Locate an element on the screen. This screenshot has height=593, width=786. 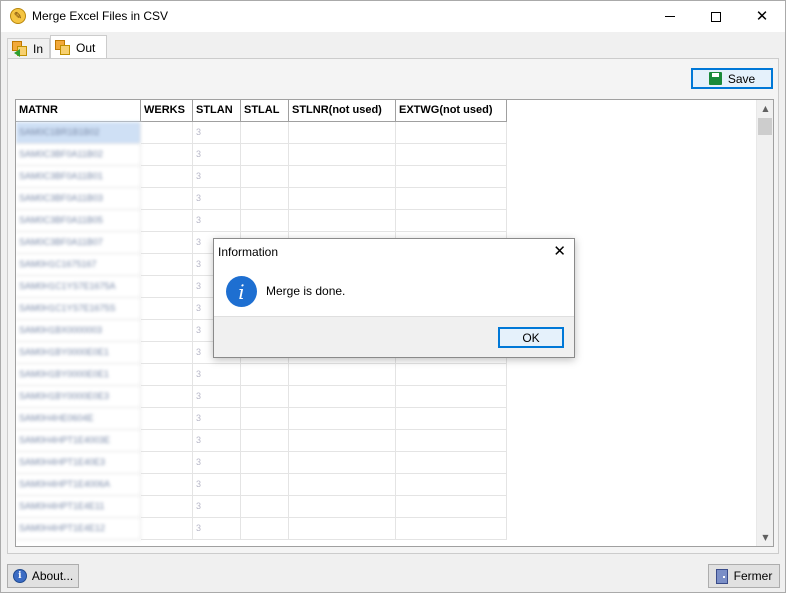
column-header: STLNR(not used) is located at coordinates (342, 111).